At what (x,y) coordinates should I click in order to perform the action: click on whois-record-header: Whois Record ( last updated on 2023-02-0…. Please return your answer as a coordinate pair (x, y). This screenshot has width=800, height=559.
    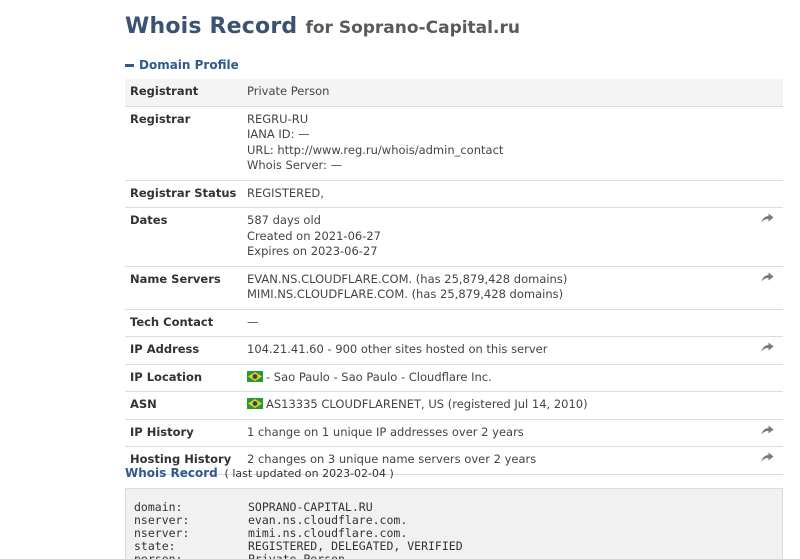
    Looking at the image, I should click on (259, 473).